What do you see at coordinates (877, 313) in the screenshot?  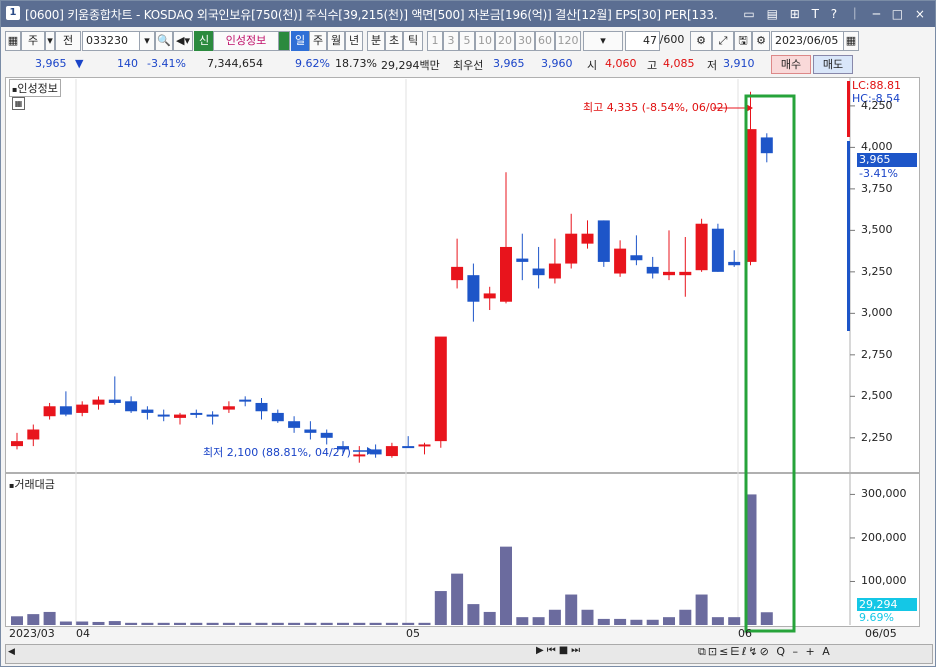 I see `price-tick-label: 3,000` at bounding box center [877, 313].